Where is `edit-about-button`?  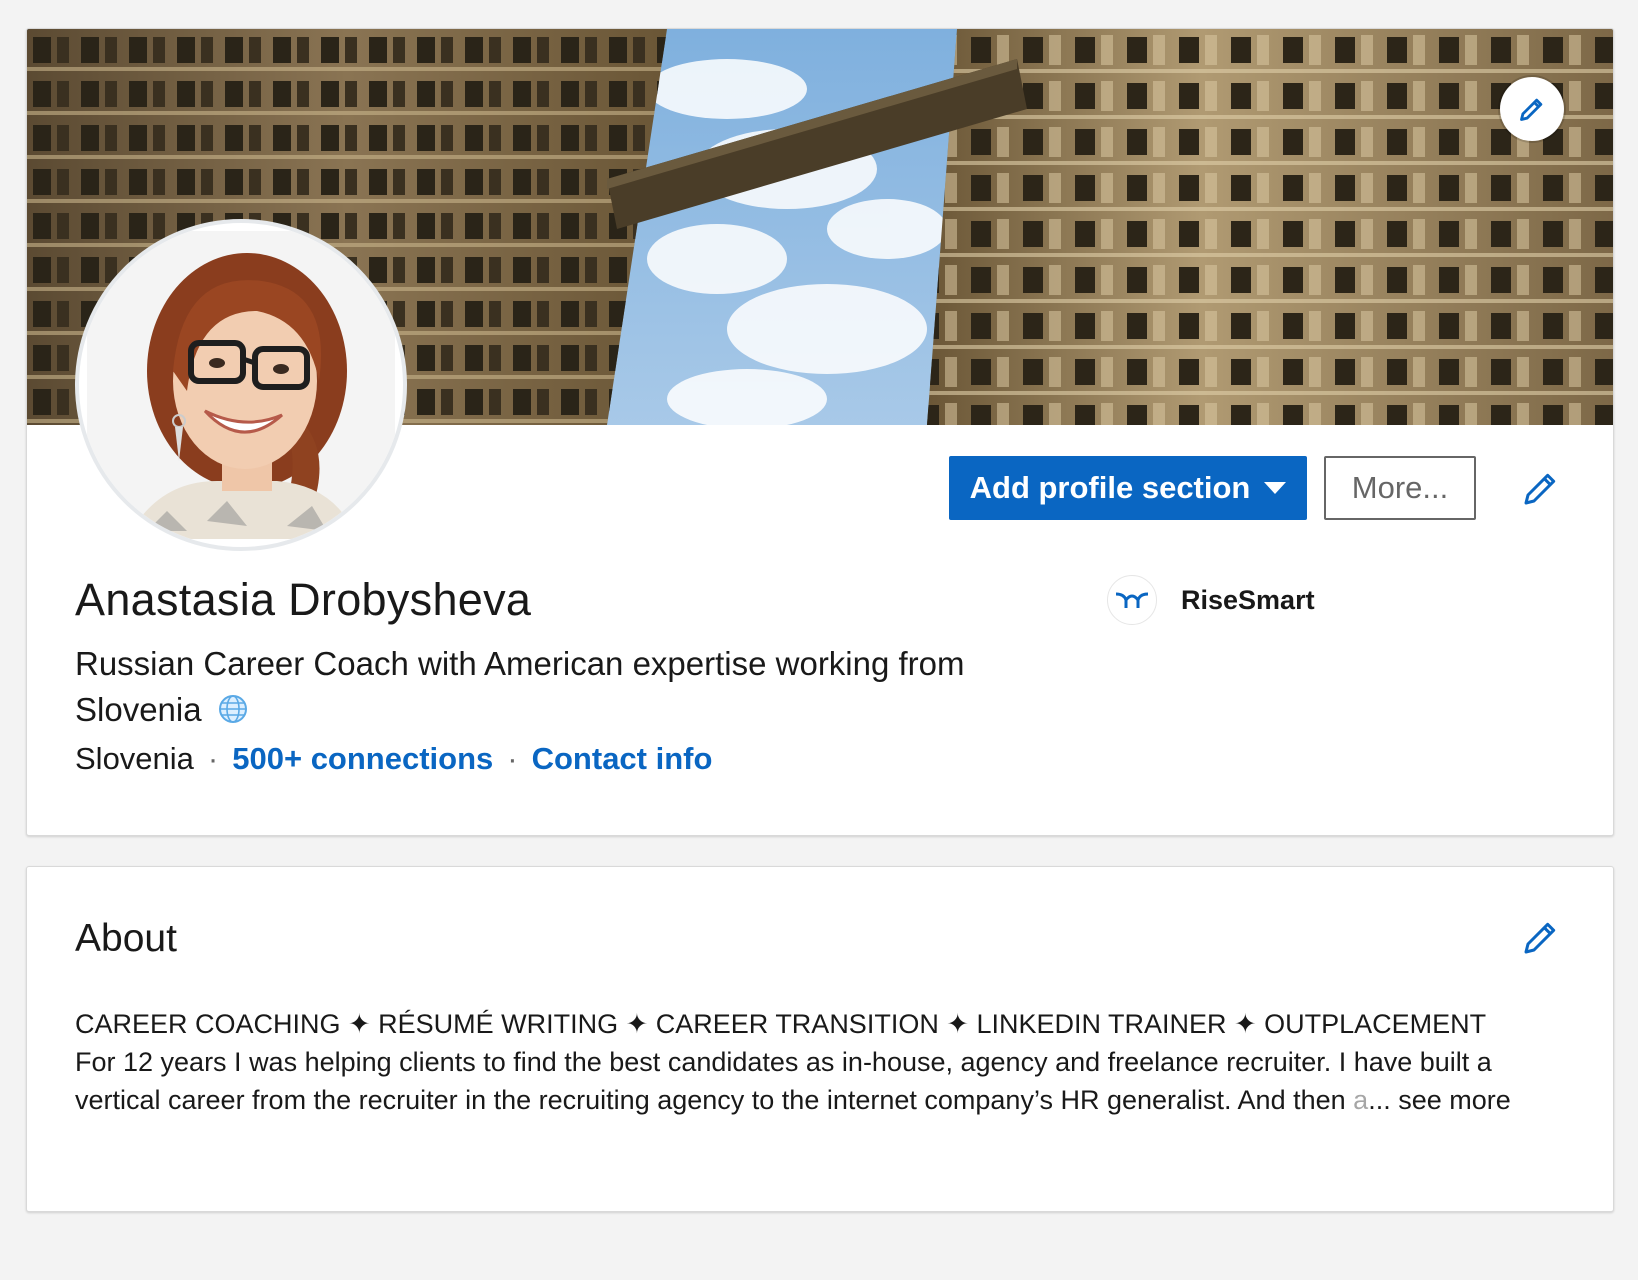
edit-about-button is located at coordinates (1541, 937).